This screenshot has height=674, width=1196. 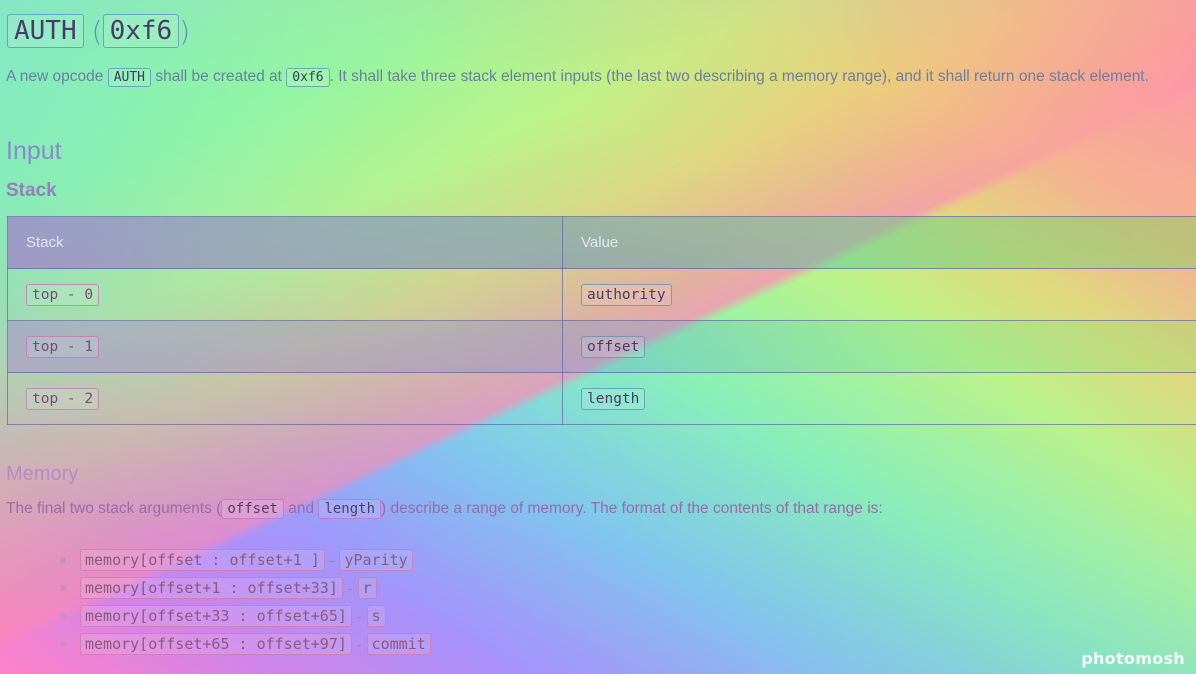 I want to click on stack-cell: top - 1, so click(x=285, y=346).